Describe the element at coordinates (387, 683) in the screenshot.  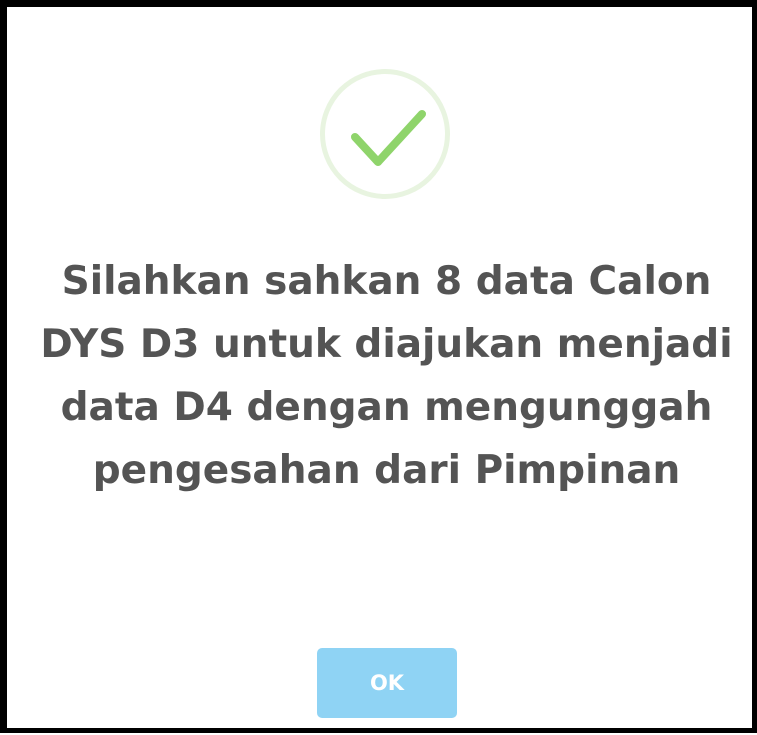
I see `ok-button: OK` at that location.